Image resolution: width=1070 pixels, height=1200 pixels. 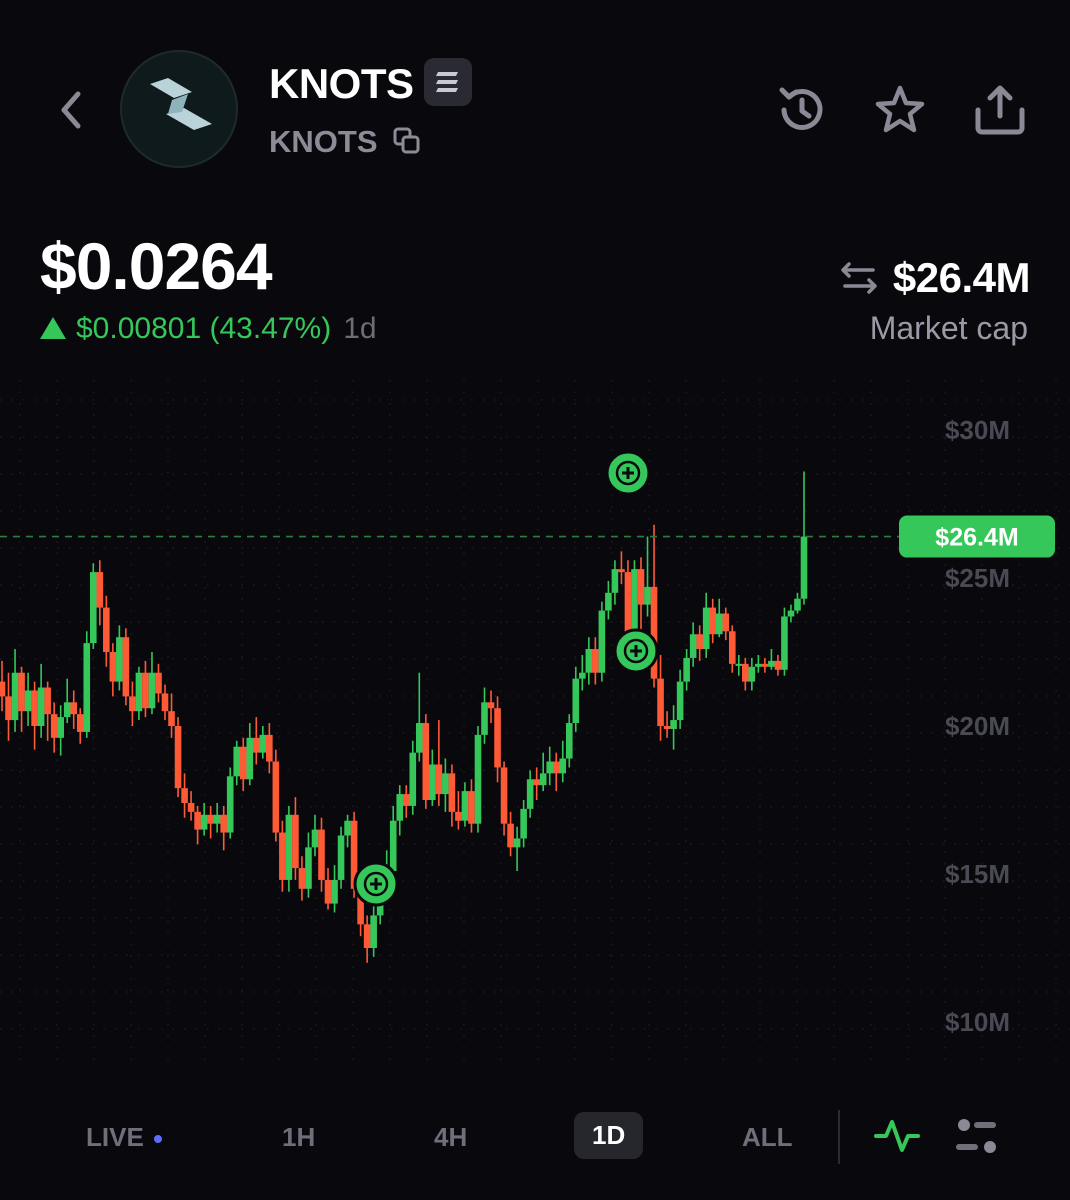 What do you see at coordinates (506, 678) in the screenshot?
I see `trade-markers` at bounding box center [506, 678].